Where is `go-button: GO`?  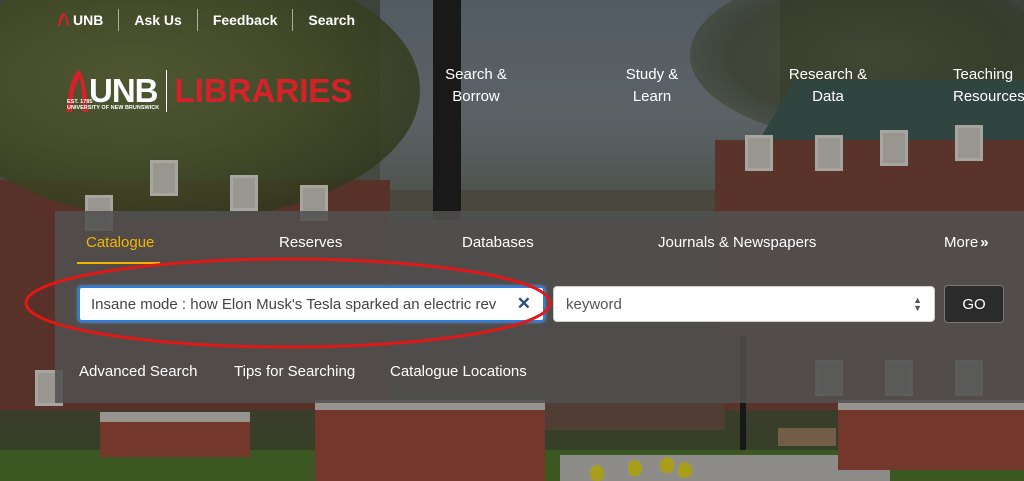 go-button: GO is located at coordinates (974, 304).